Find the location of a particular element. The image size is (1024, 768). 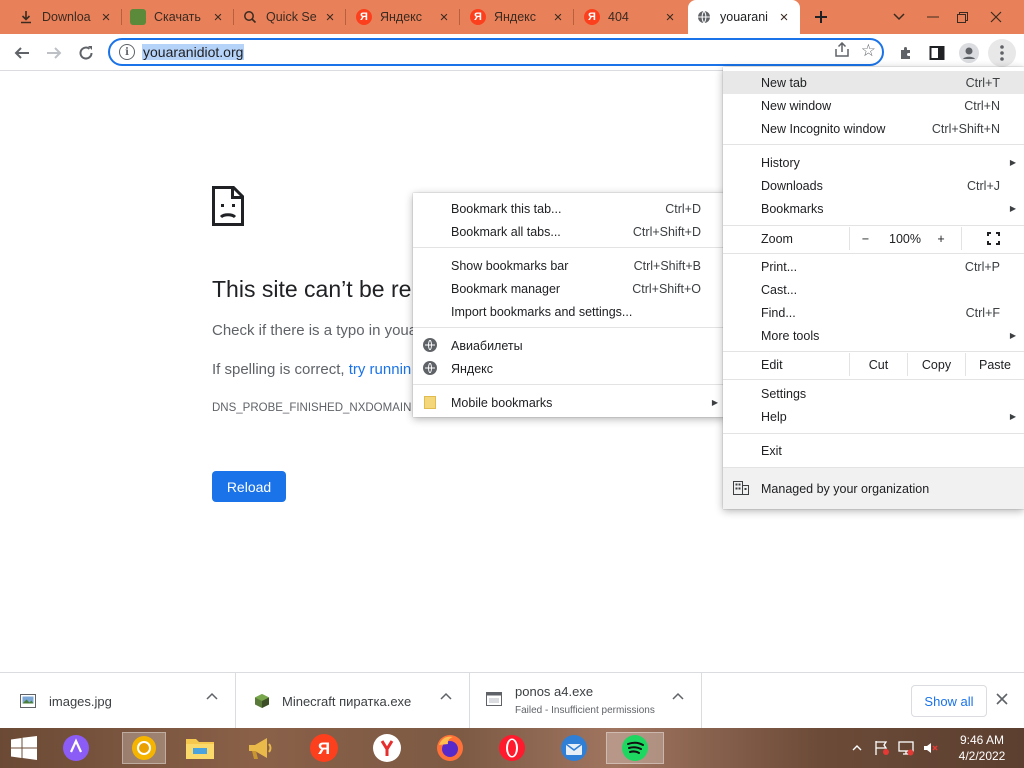

new-tab-item: New tab Ctrl+T is located at coordinates (873, 82).